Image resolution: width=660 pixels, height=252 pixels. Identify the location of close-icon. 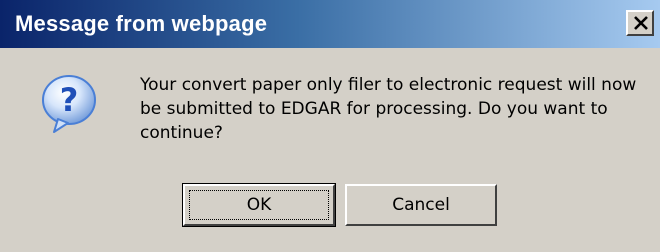
(641, 23).